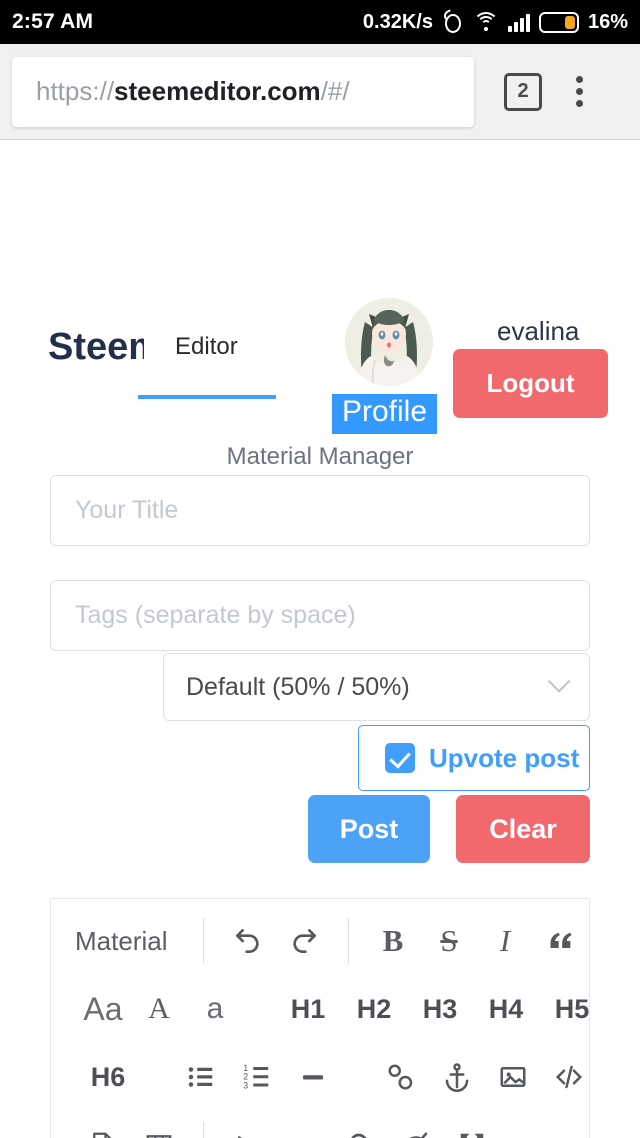  What do you see at coordinates (472, 1128) in the screenshot?
I see `fullscreen-icon` at bounding box center [472, 1128].